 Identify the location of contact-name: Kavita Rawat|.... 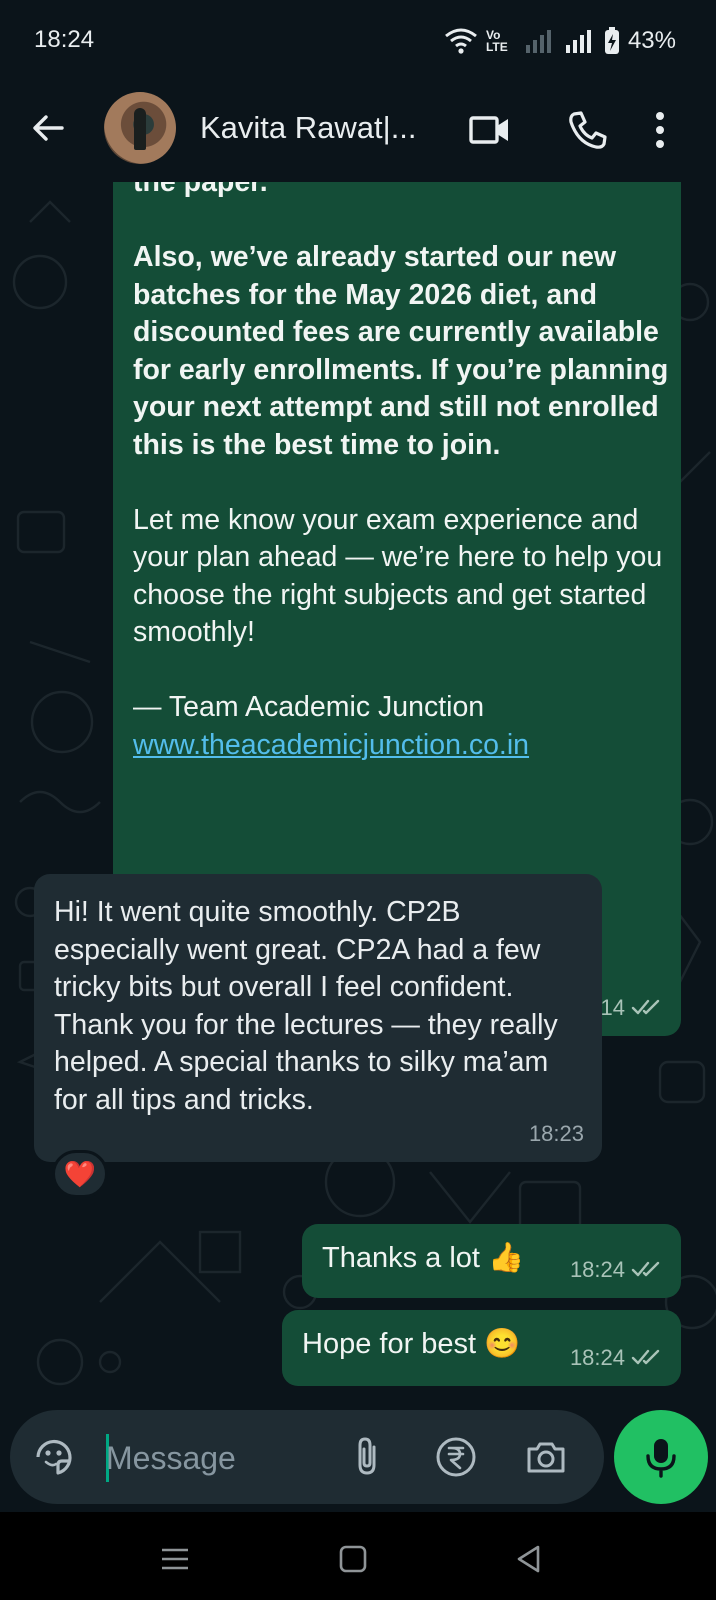
(308, 128).